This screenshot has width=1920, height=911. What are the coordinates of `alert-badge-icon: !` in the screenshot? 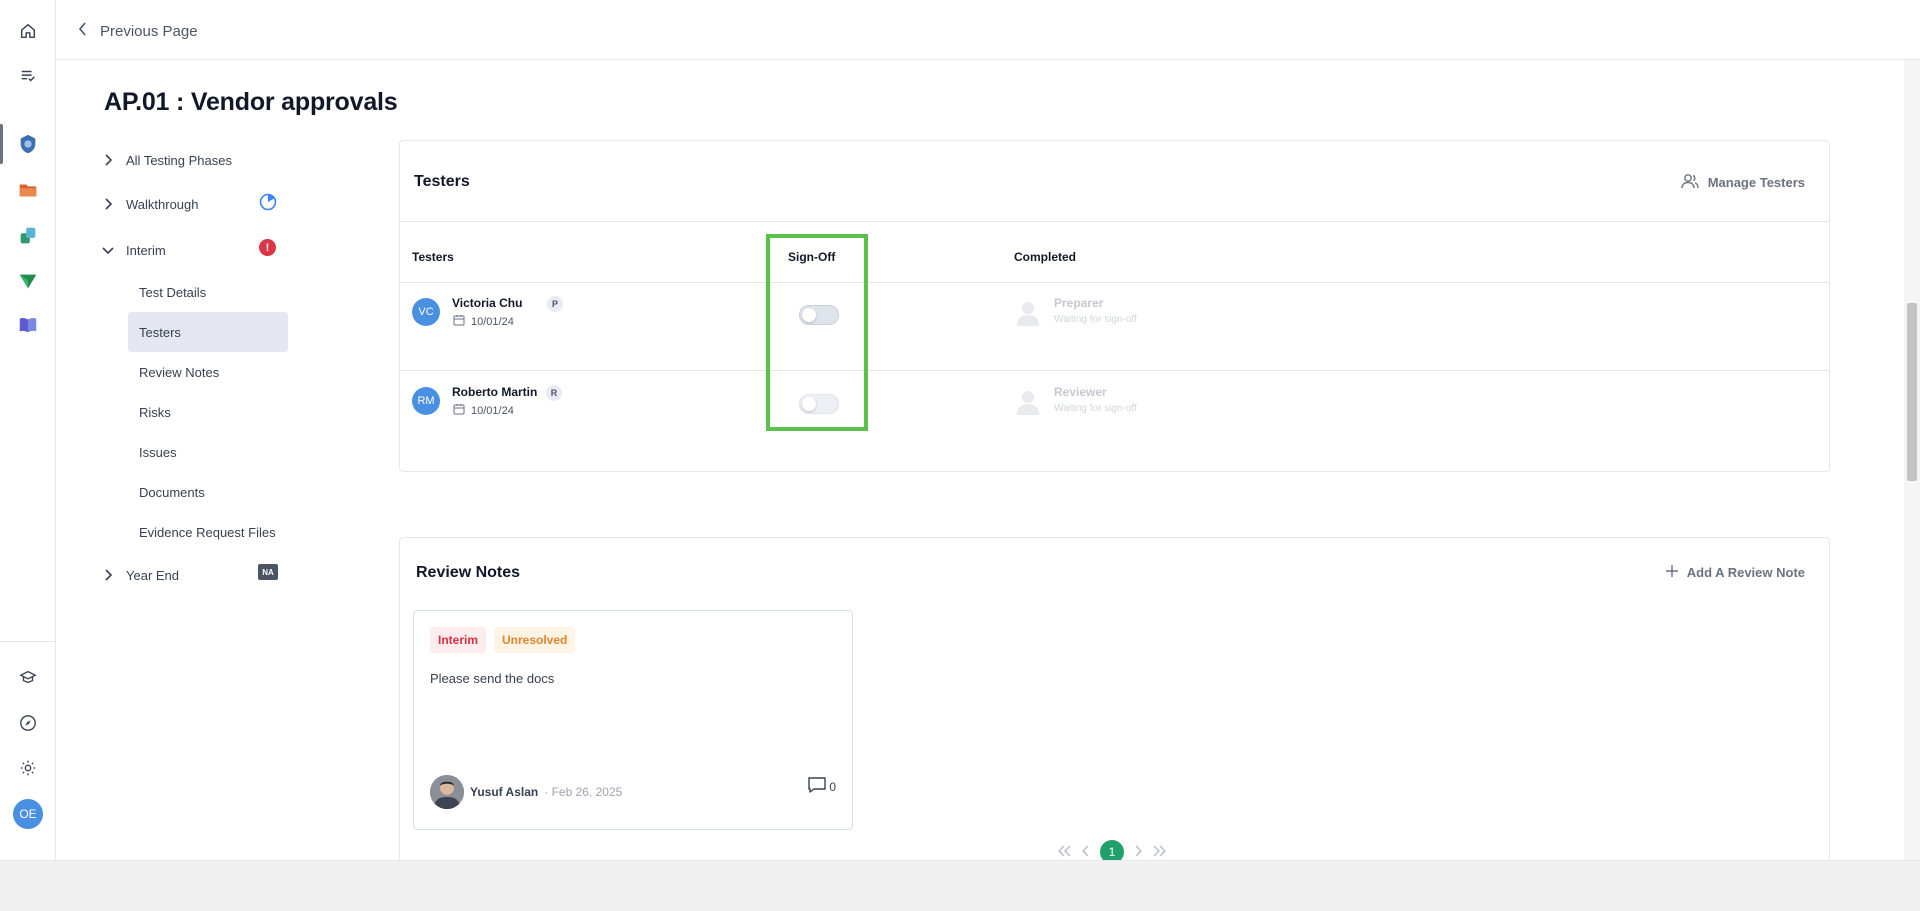 It's located at (267, 247).